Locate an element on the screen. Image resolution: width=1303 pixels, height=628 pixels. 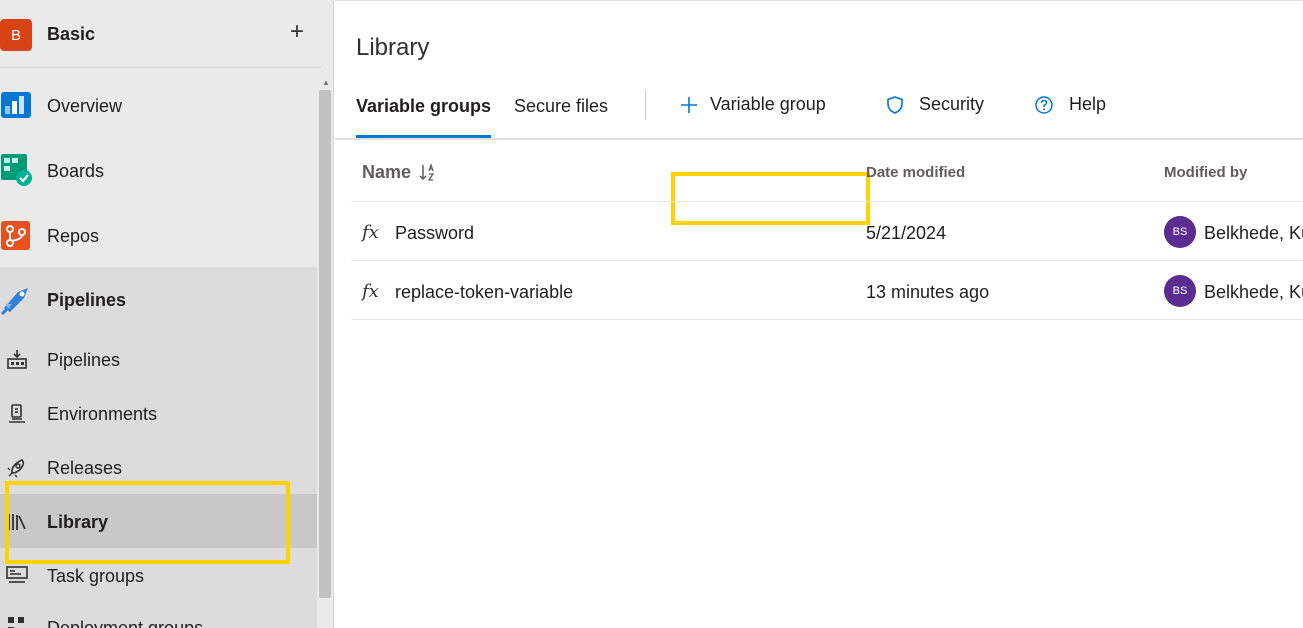
project-header: B Basic + is located at coordinates (160, 34).